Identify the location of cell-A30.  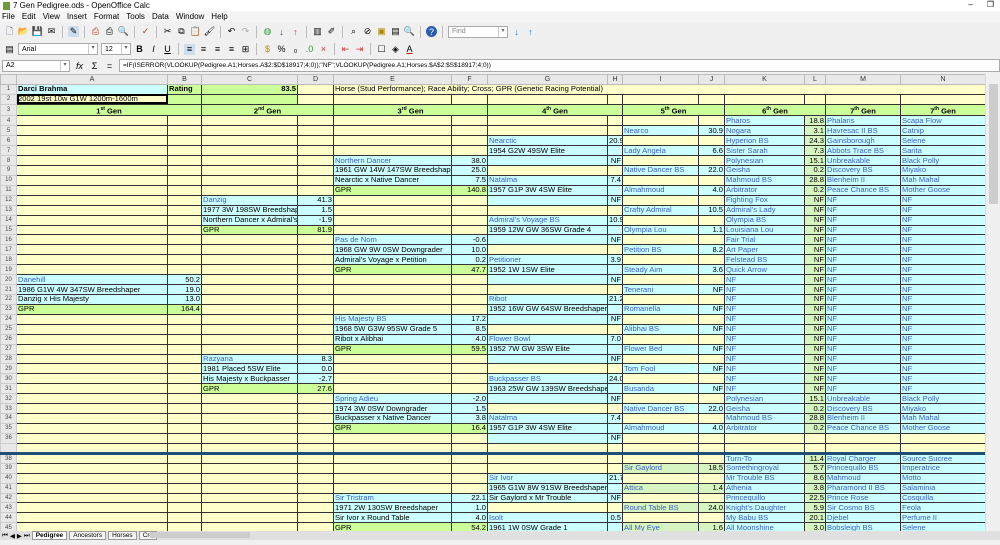
(92, 379).